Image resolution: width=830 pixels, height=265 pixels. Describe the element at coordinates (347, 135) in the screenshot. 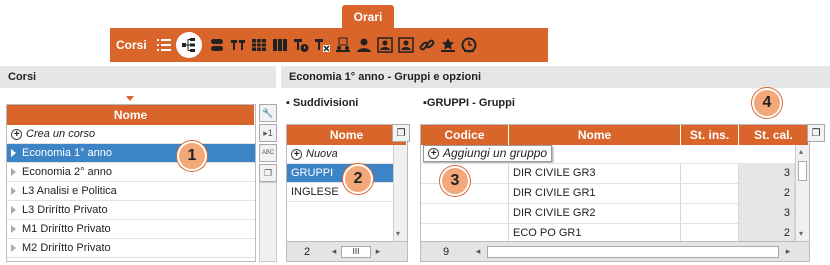

I see `suddivisioni-column-nome: Nome` at that location.